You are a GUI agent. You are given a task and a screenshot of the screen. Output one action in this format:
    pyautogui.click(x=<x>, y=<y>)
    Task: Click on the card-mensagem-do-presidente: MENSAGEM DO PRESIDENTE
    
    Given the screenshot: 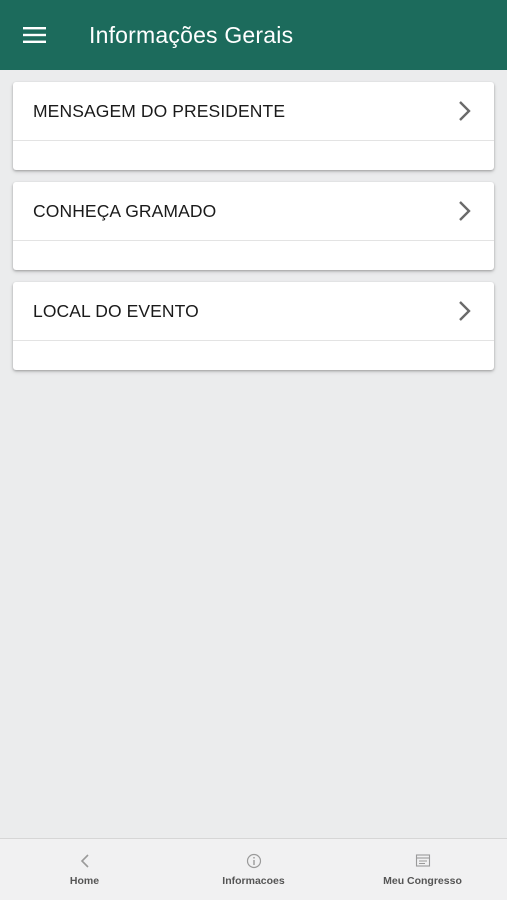 What is the action you would take?
    pyautogui.click(x=253, y=126)
    